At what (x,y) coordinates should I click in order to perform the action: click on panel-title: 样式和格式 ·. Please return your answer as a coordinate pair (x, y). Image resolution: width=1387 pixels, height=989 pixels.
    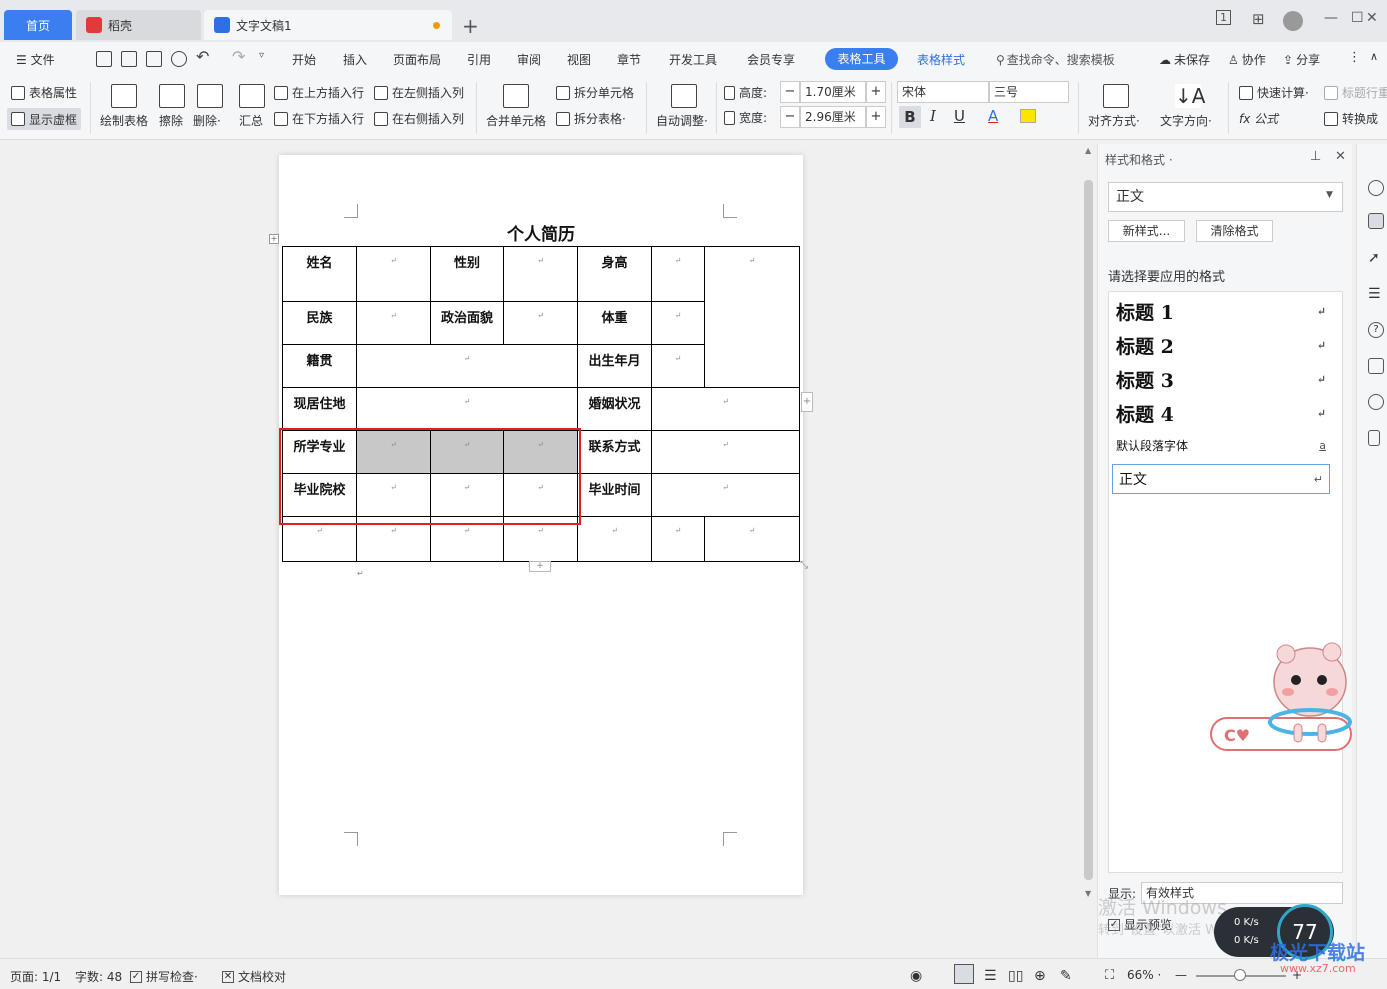
    Looking at the image, I should click on (1139, 159).